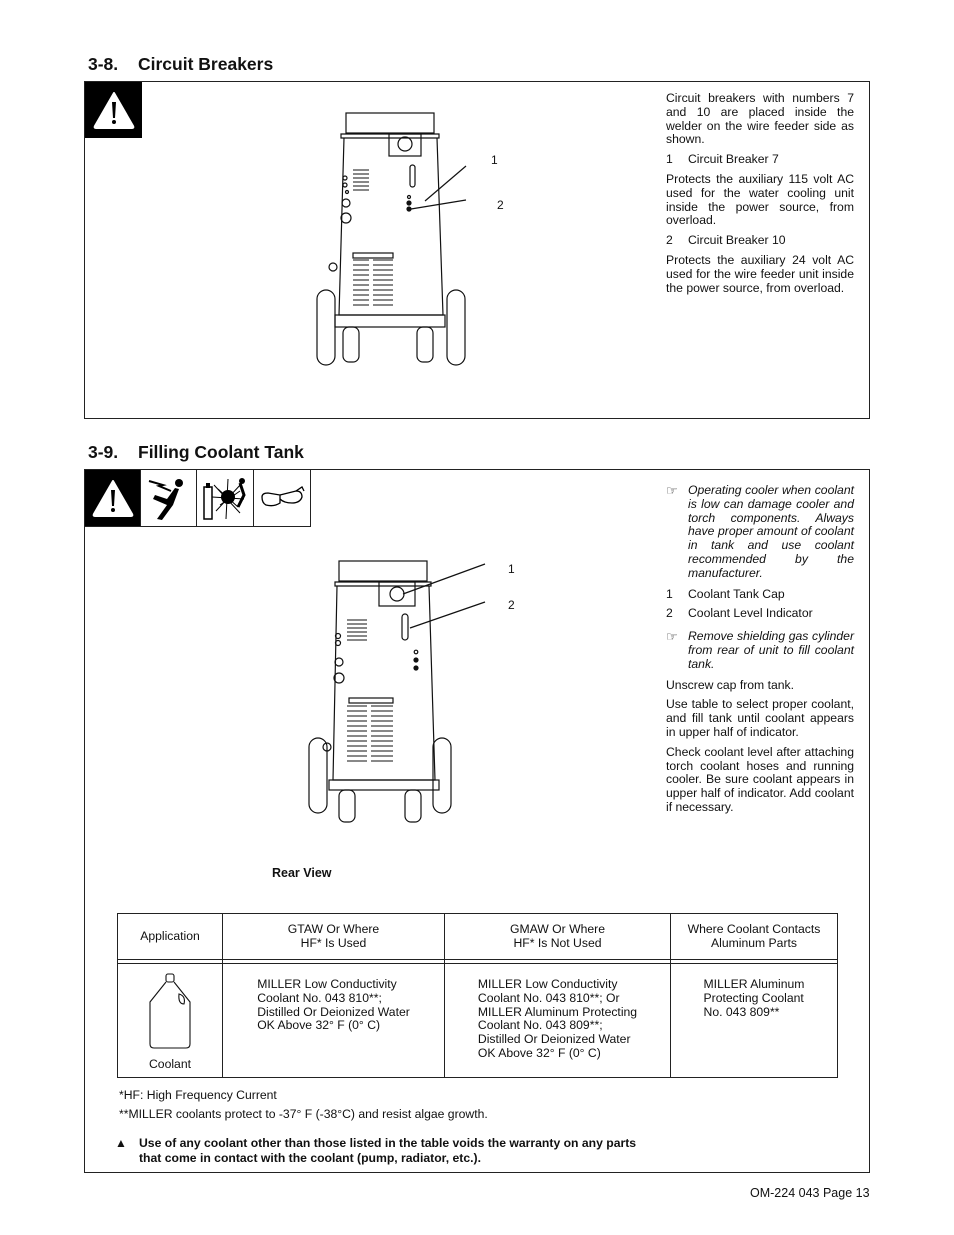  What do you see at coordinates (121, 1143) in the screenshot?
I see `warning-triangle-icon: ▲` at bounding box center [121, 1143].